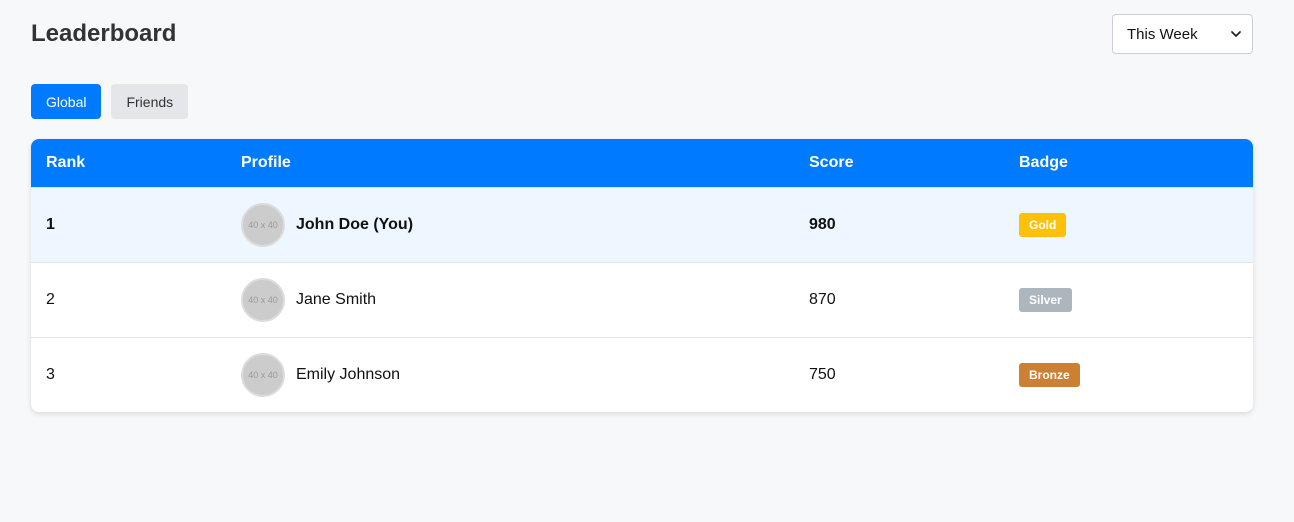 This screenshot has width=1294, height=522. I want to click on tab-friends: Friends, so click(150, 101).